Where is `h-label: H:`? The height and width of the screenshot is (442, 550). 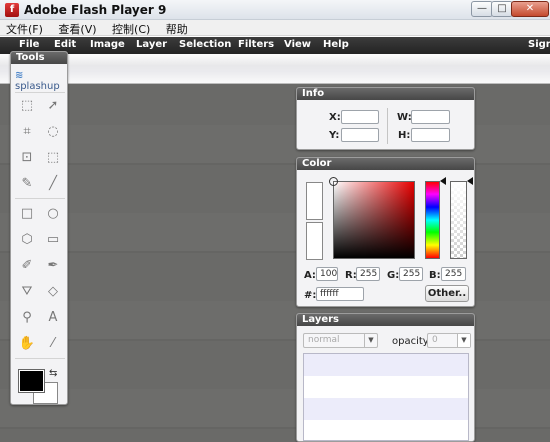 h-label: H: is located at coordinates (404, 135).